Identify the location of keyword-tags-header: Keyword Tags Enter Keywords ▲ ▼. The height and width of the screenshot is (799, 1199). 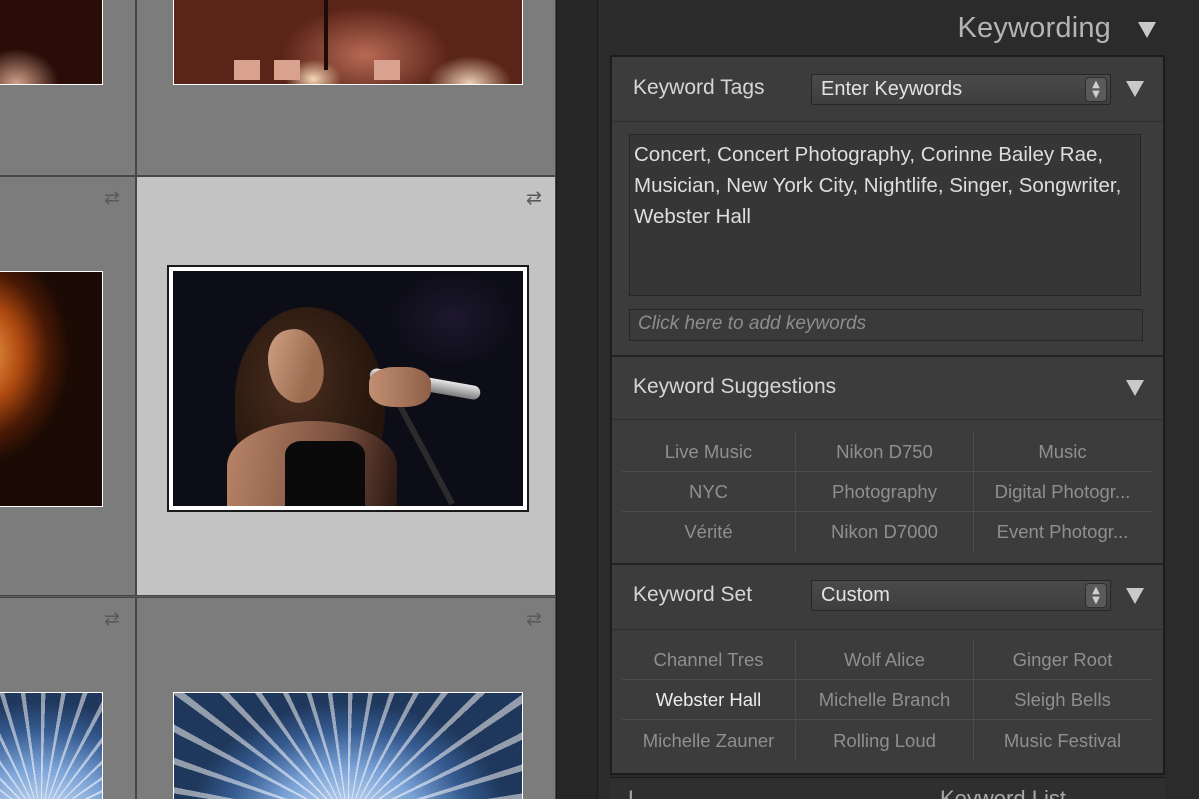
(887, 89).